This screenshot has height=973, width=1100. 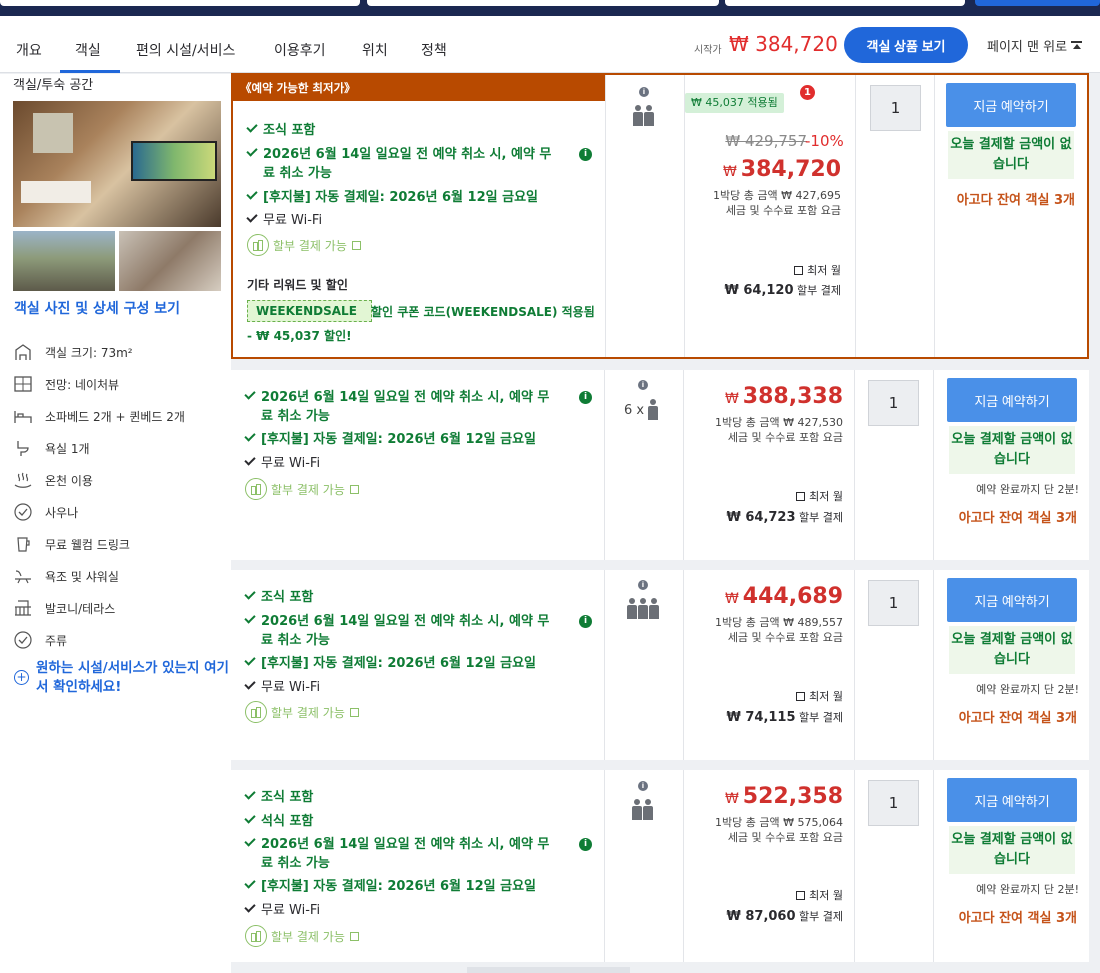 I want to click on plus-circle-icon: +, so click(x=21, y=677).